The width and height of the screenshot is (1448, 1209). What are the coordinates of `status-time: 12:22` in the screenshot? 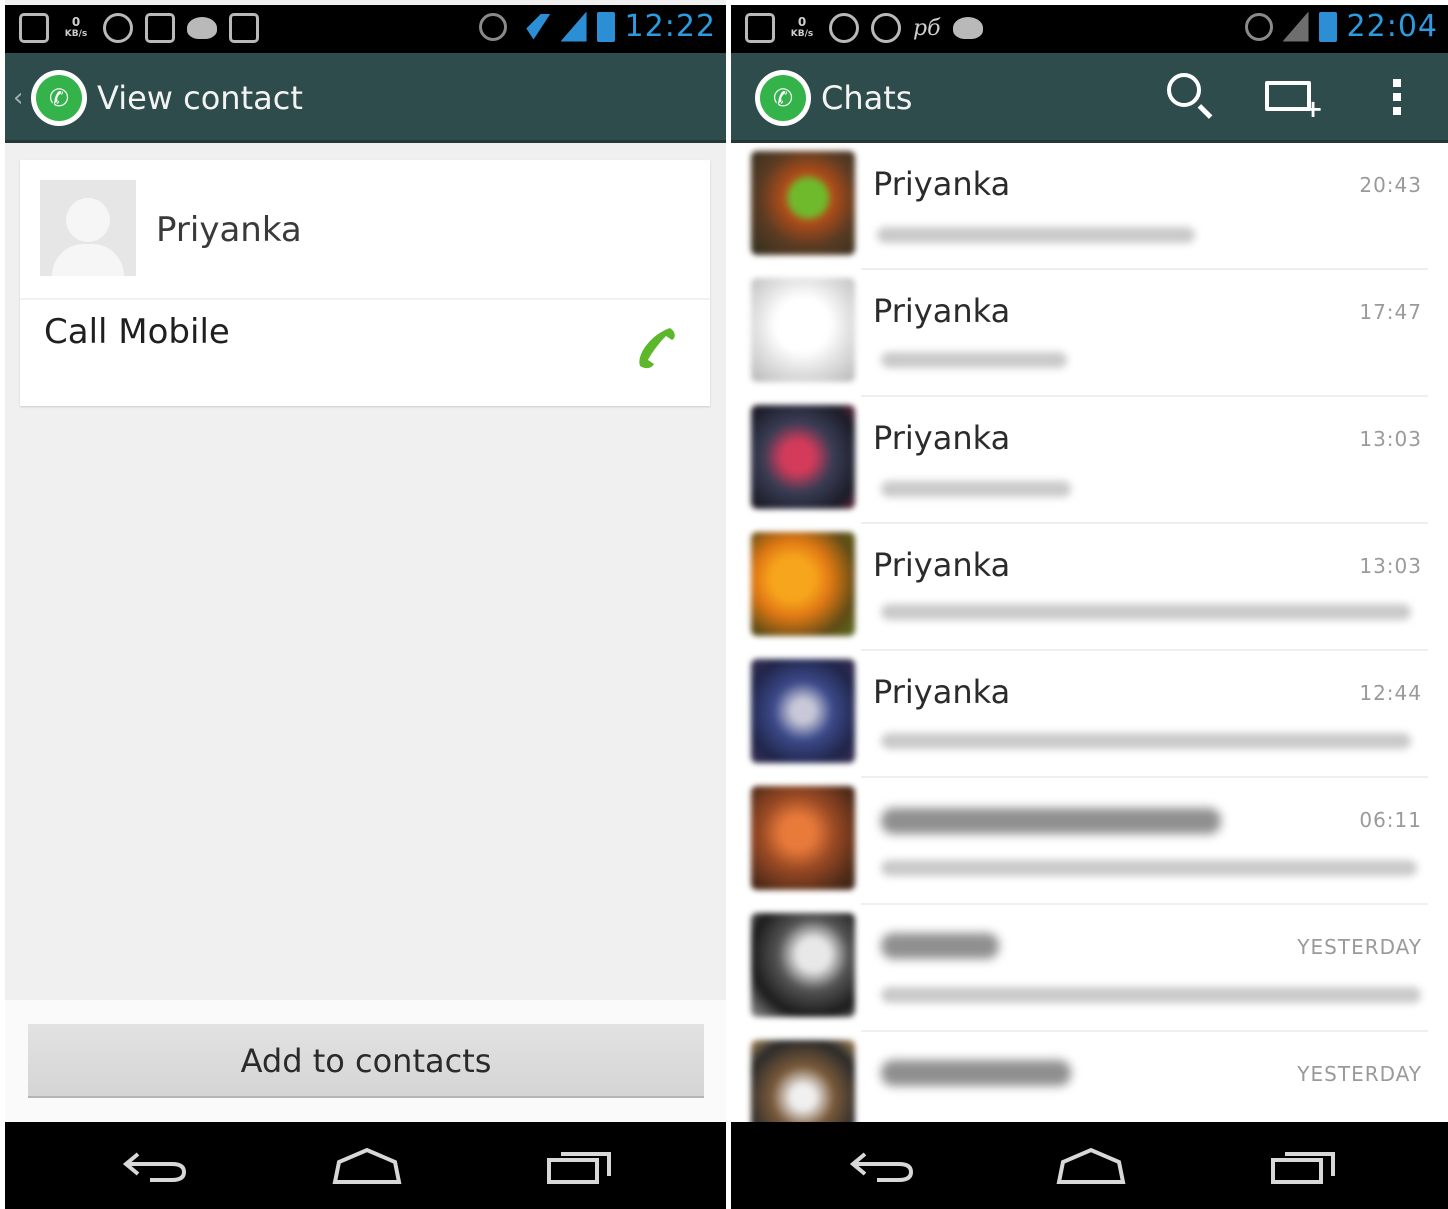 It's located at (670, 26).